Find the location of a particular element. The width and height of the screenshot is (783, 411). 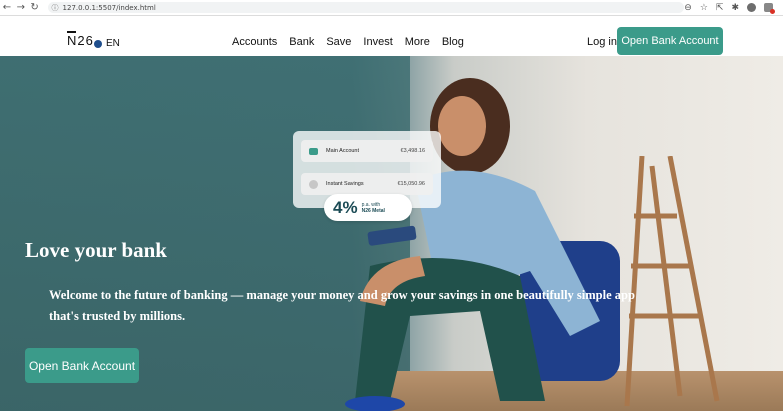

language-label: EN is located at coordinates (113, 43).